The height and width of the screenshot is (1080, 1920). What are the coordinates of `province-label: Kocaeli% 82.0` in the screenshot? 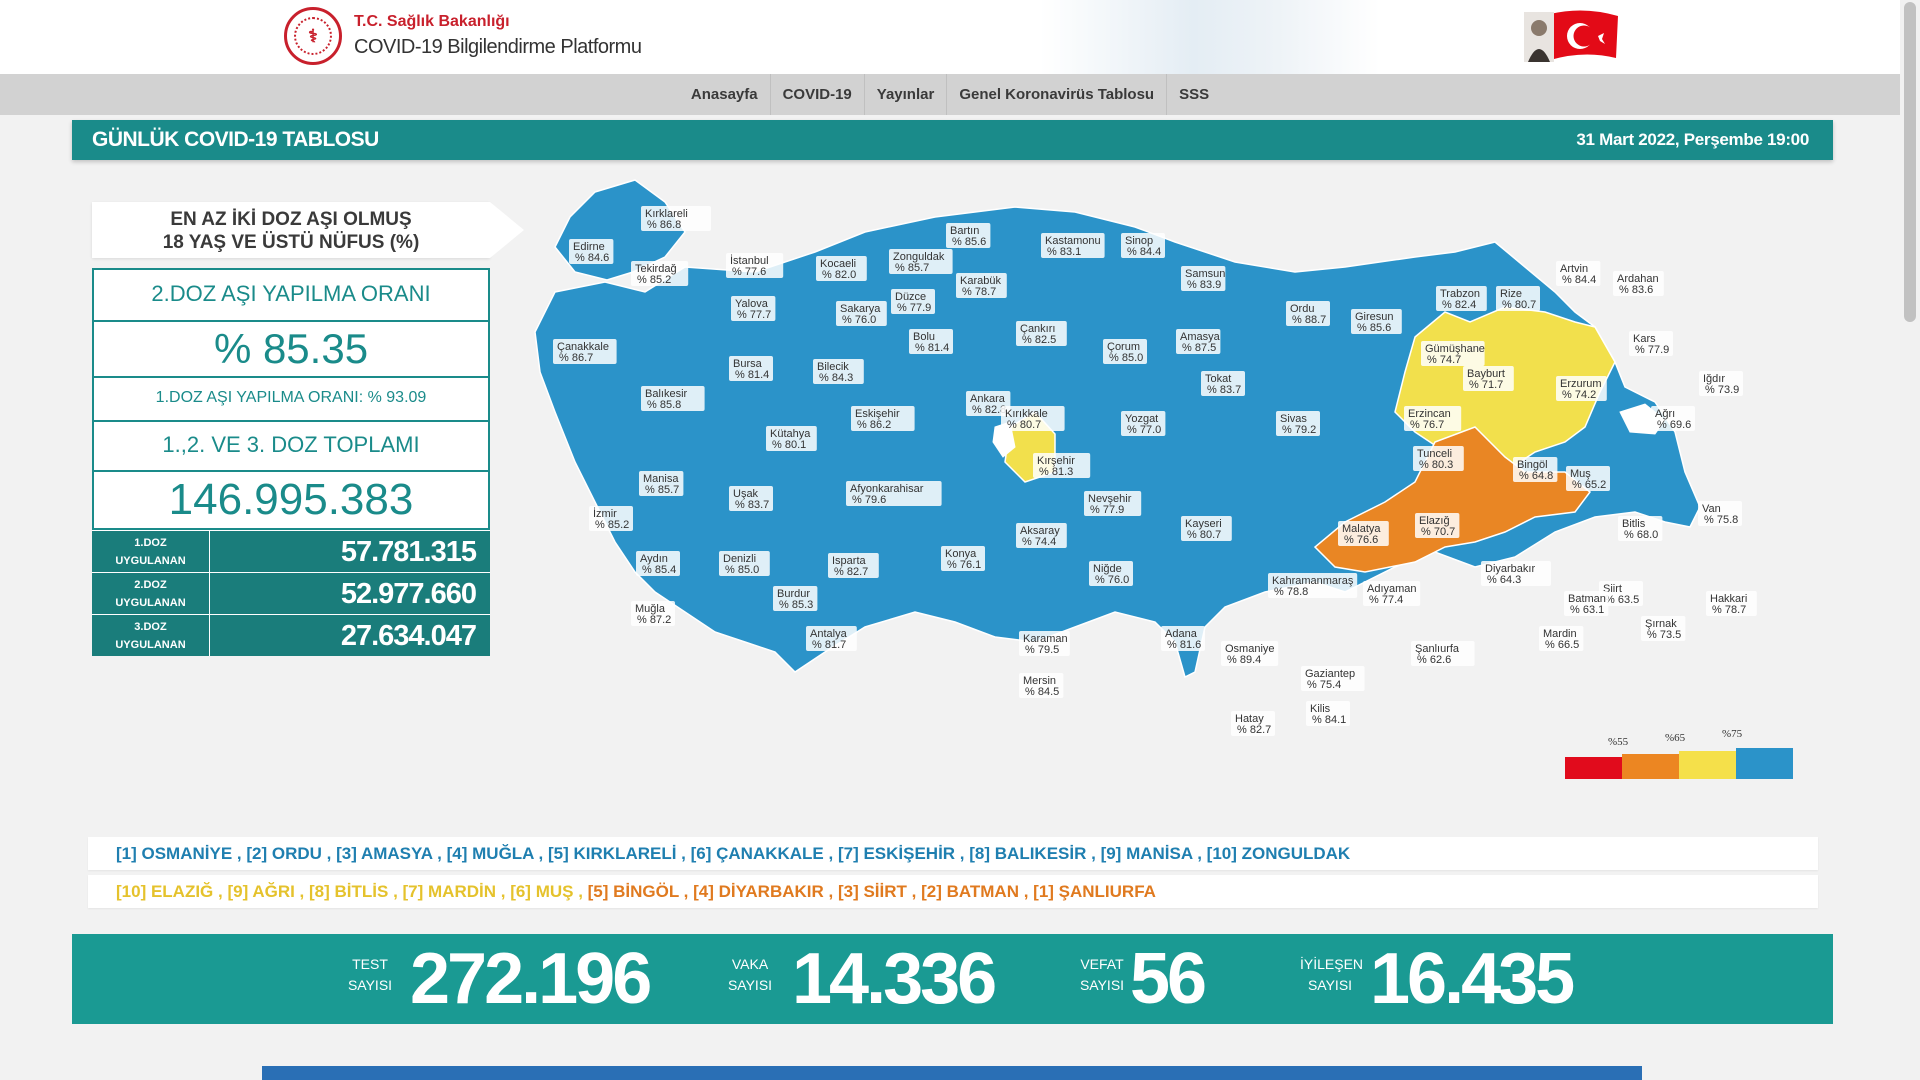 It's located at (841, 268).